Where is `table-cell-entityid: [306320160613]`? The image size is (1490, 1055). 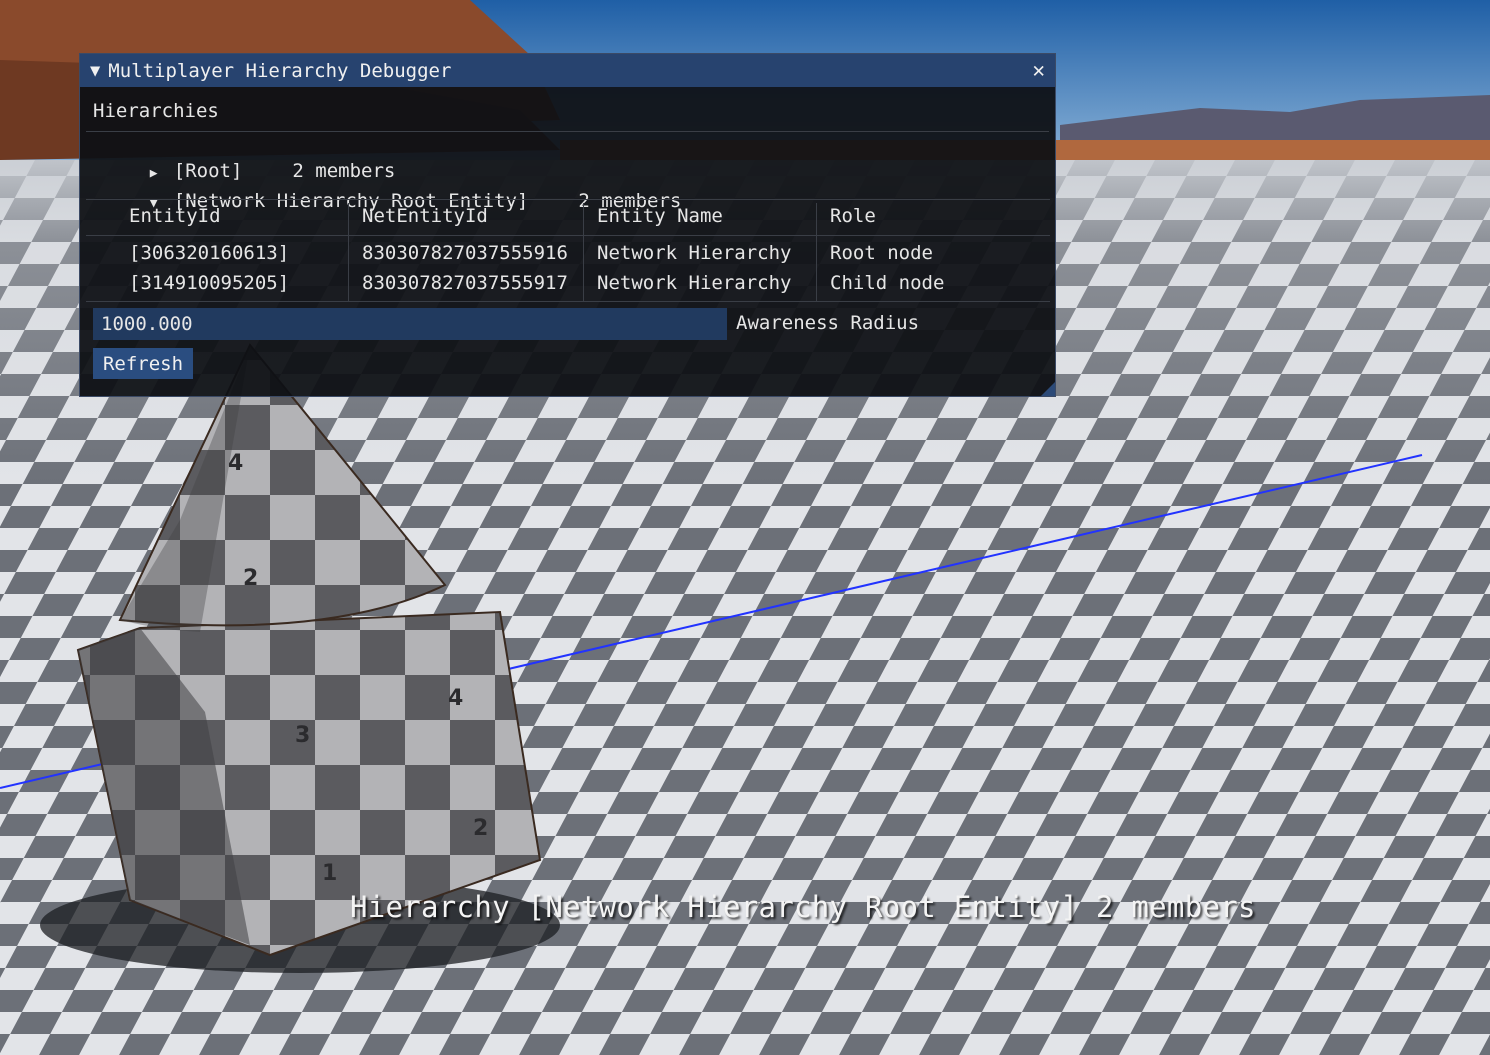
table-cell-entityid: [306320160613] is located at coordinates (209, 253).